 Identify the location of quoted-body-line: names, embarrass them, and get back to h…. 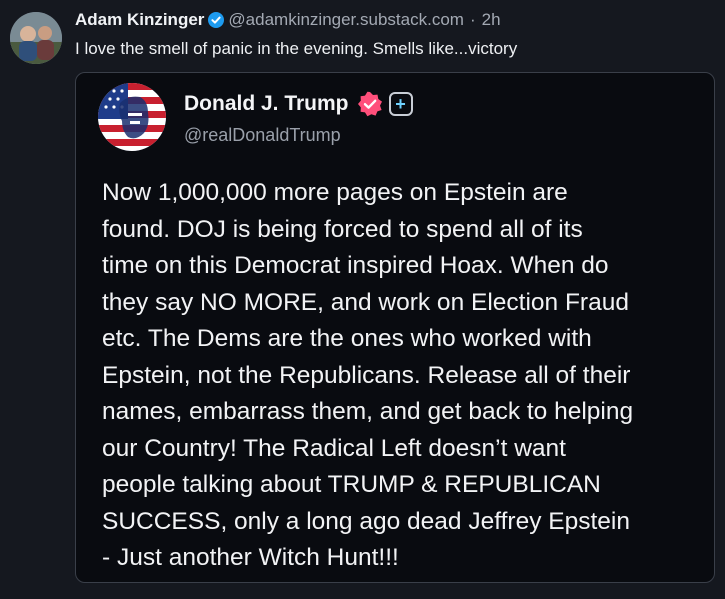
(368, 411).